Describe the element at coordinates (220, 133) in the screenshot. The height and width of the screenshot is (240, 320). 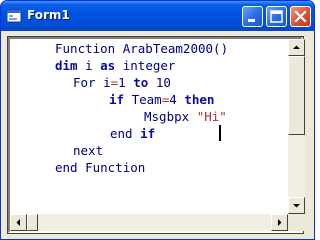
I see `text-caret` at that location.